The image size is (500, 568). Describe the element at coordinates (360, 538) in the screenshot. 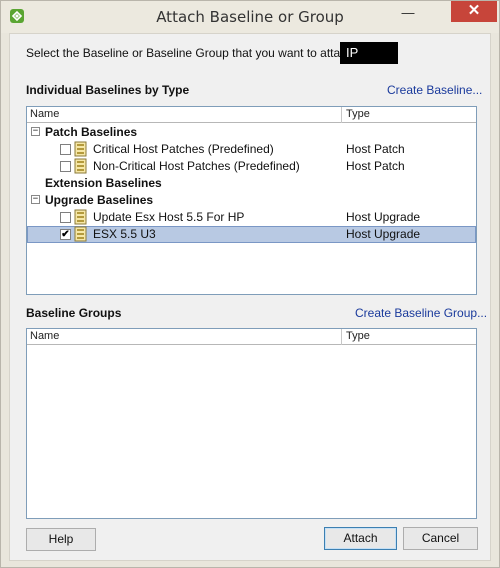

I see `attach-button: Attach` at that location.